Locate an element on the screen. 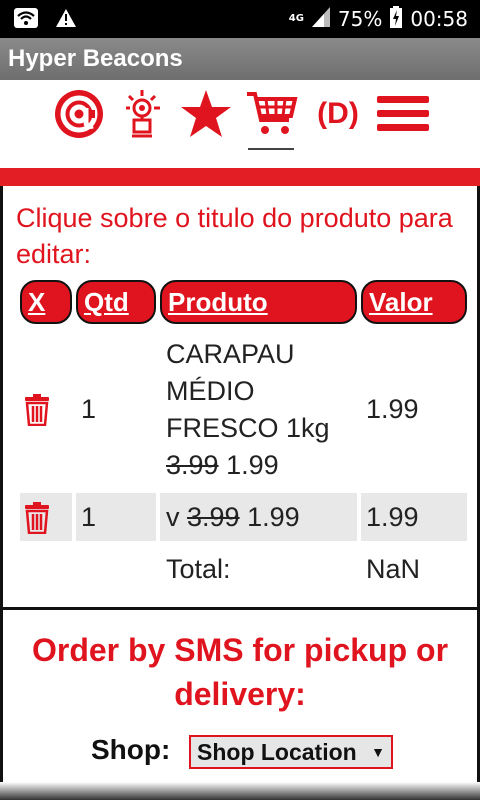  order-title: Order by SMS for pickup or delivery: is located at coordinates (240, 672).